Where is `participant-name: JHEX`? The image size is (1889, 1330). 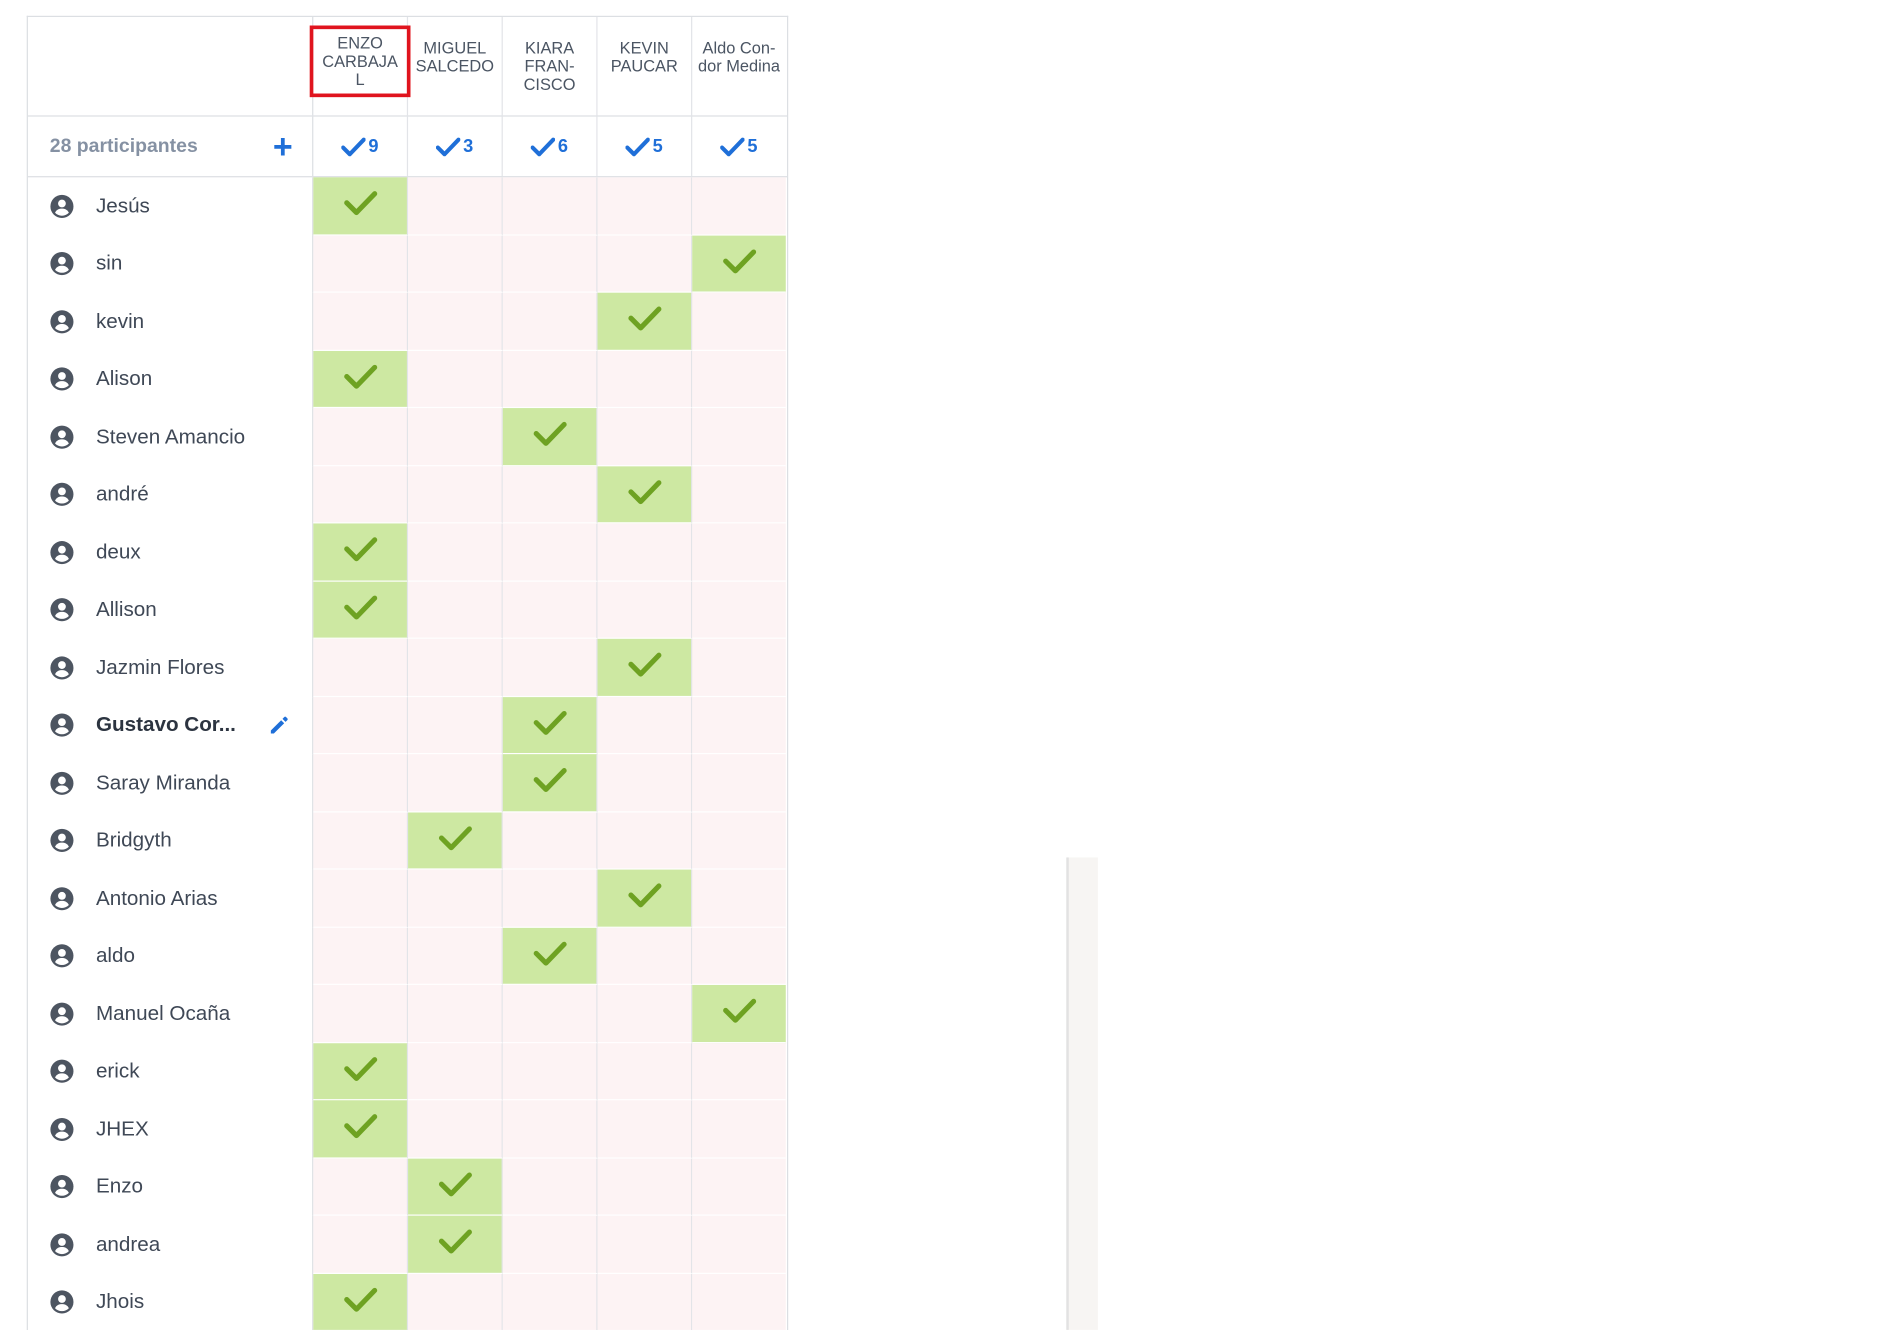 participant-name: JHEX is located at coordinates (122, 1129).